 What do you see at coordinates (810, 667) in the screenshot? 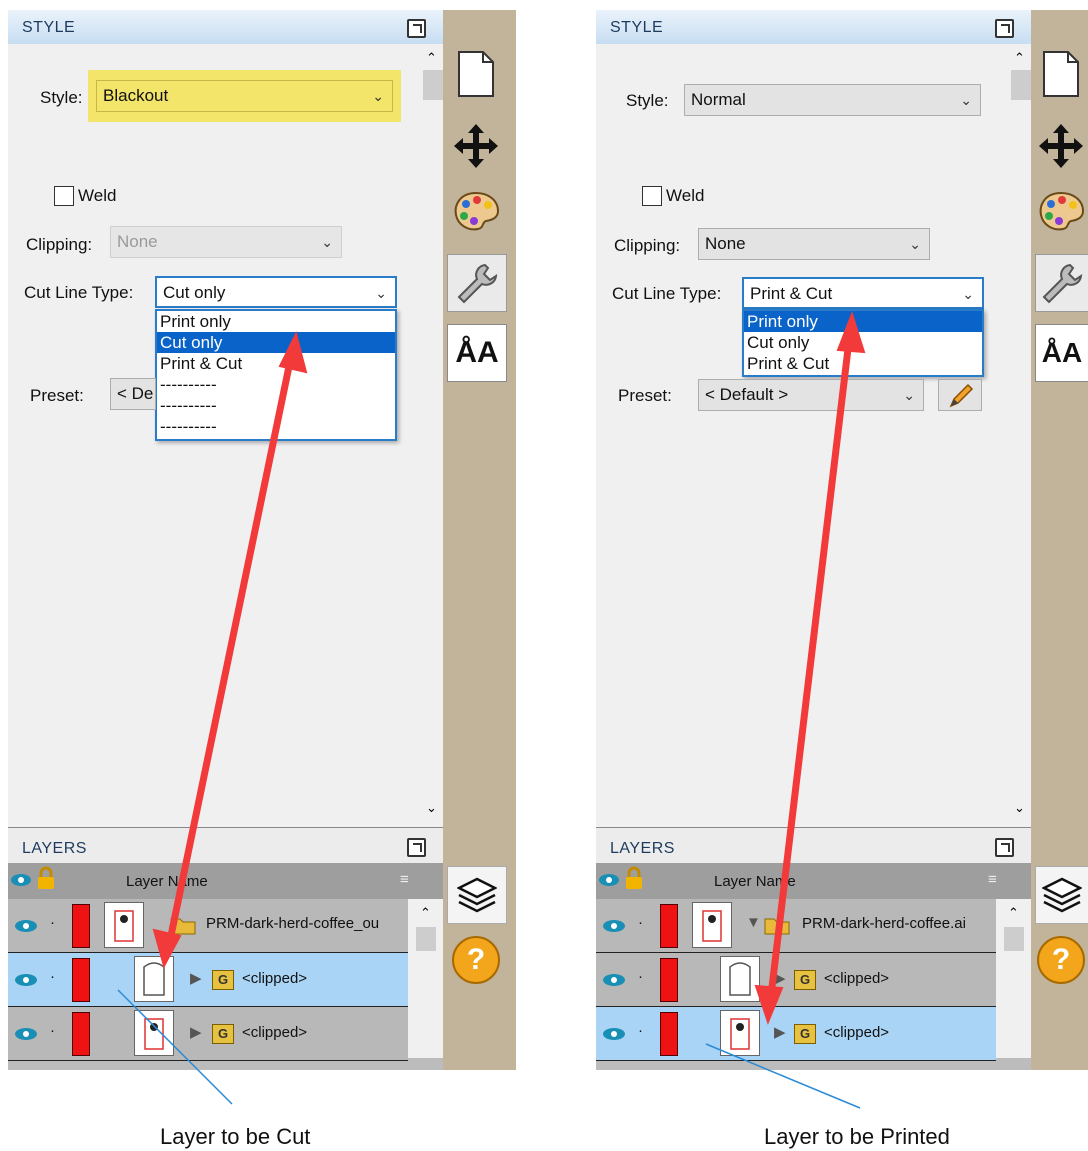
I see `red-arrow-right` at bounding box center [810, 667].